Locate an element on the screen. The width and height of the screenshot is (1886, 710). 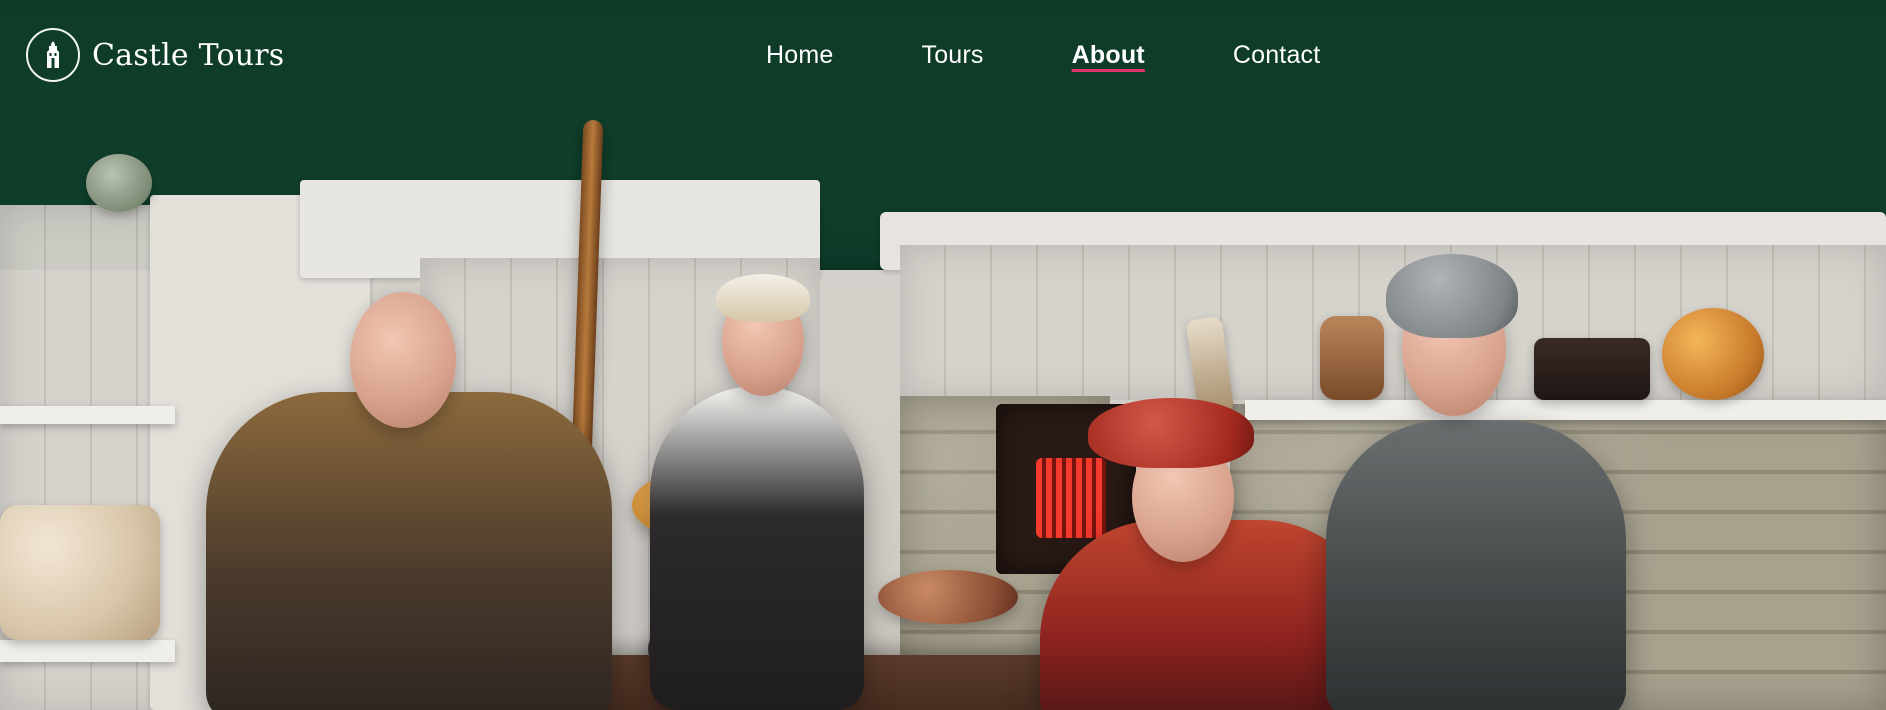
nav-home: Home is located at coordinates (800, 55).